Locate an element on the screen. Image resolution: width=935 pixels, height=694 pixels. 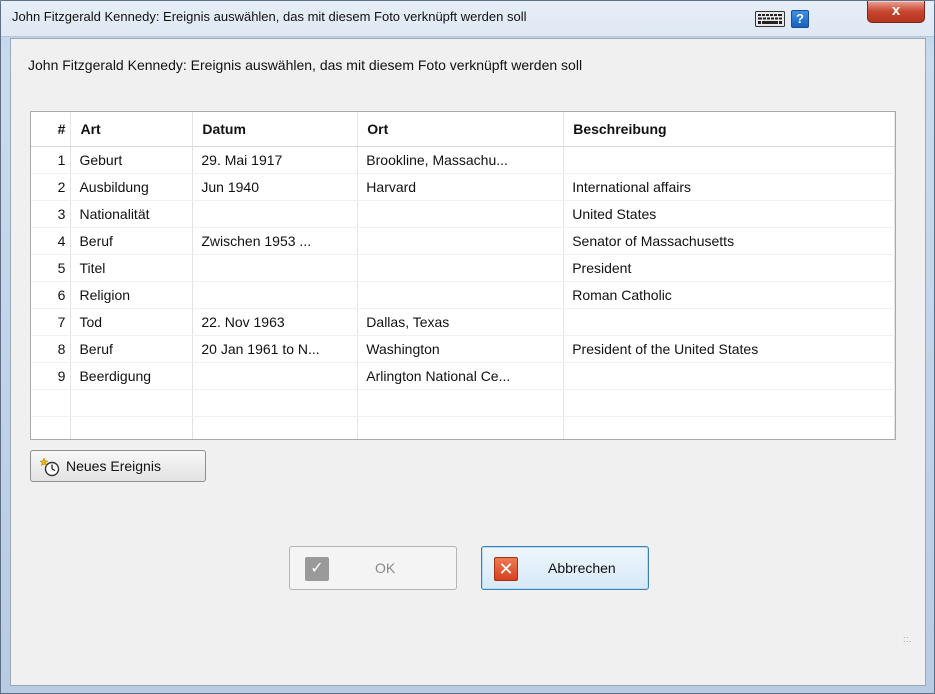
cell-number: 5 is located at coordinates (51, 268).